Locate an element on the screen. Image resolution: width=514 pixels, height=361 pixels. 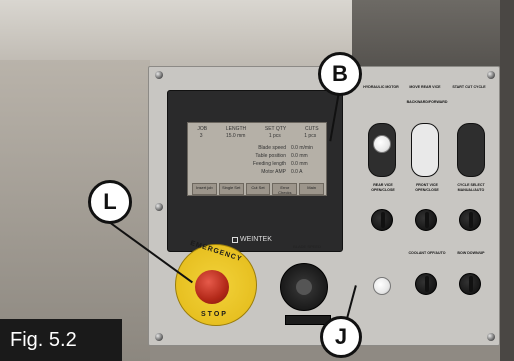
cycle-select-label: CYCLE SELECT MANUAL/AUTO is located at coordinates (471, 187).